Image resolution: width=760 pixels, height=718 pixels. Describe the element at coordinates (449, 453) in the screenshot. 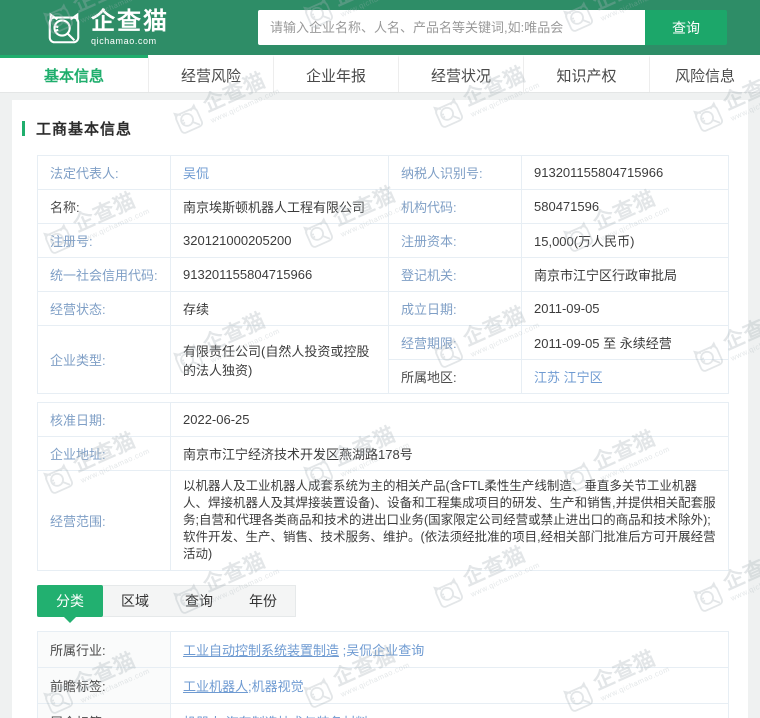

I see `company-address-value: 南京市江宁经济技术开发区燕湖路178号` at that location.